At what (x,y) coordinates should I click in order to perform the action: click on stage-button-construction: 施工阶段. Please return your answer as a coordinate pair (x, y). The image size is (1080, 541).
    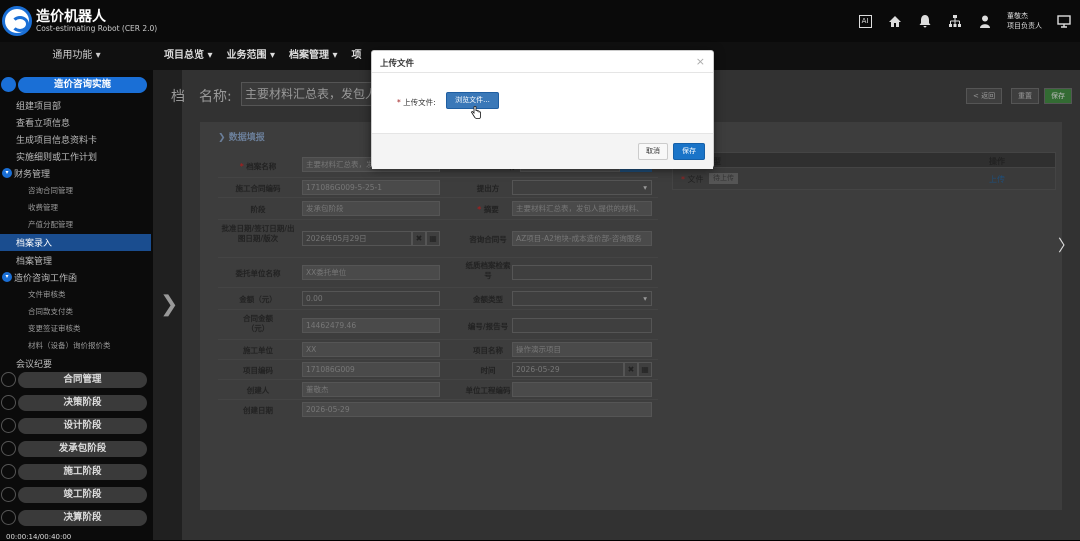
    Looking at the image, I should click on (82, 472).